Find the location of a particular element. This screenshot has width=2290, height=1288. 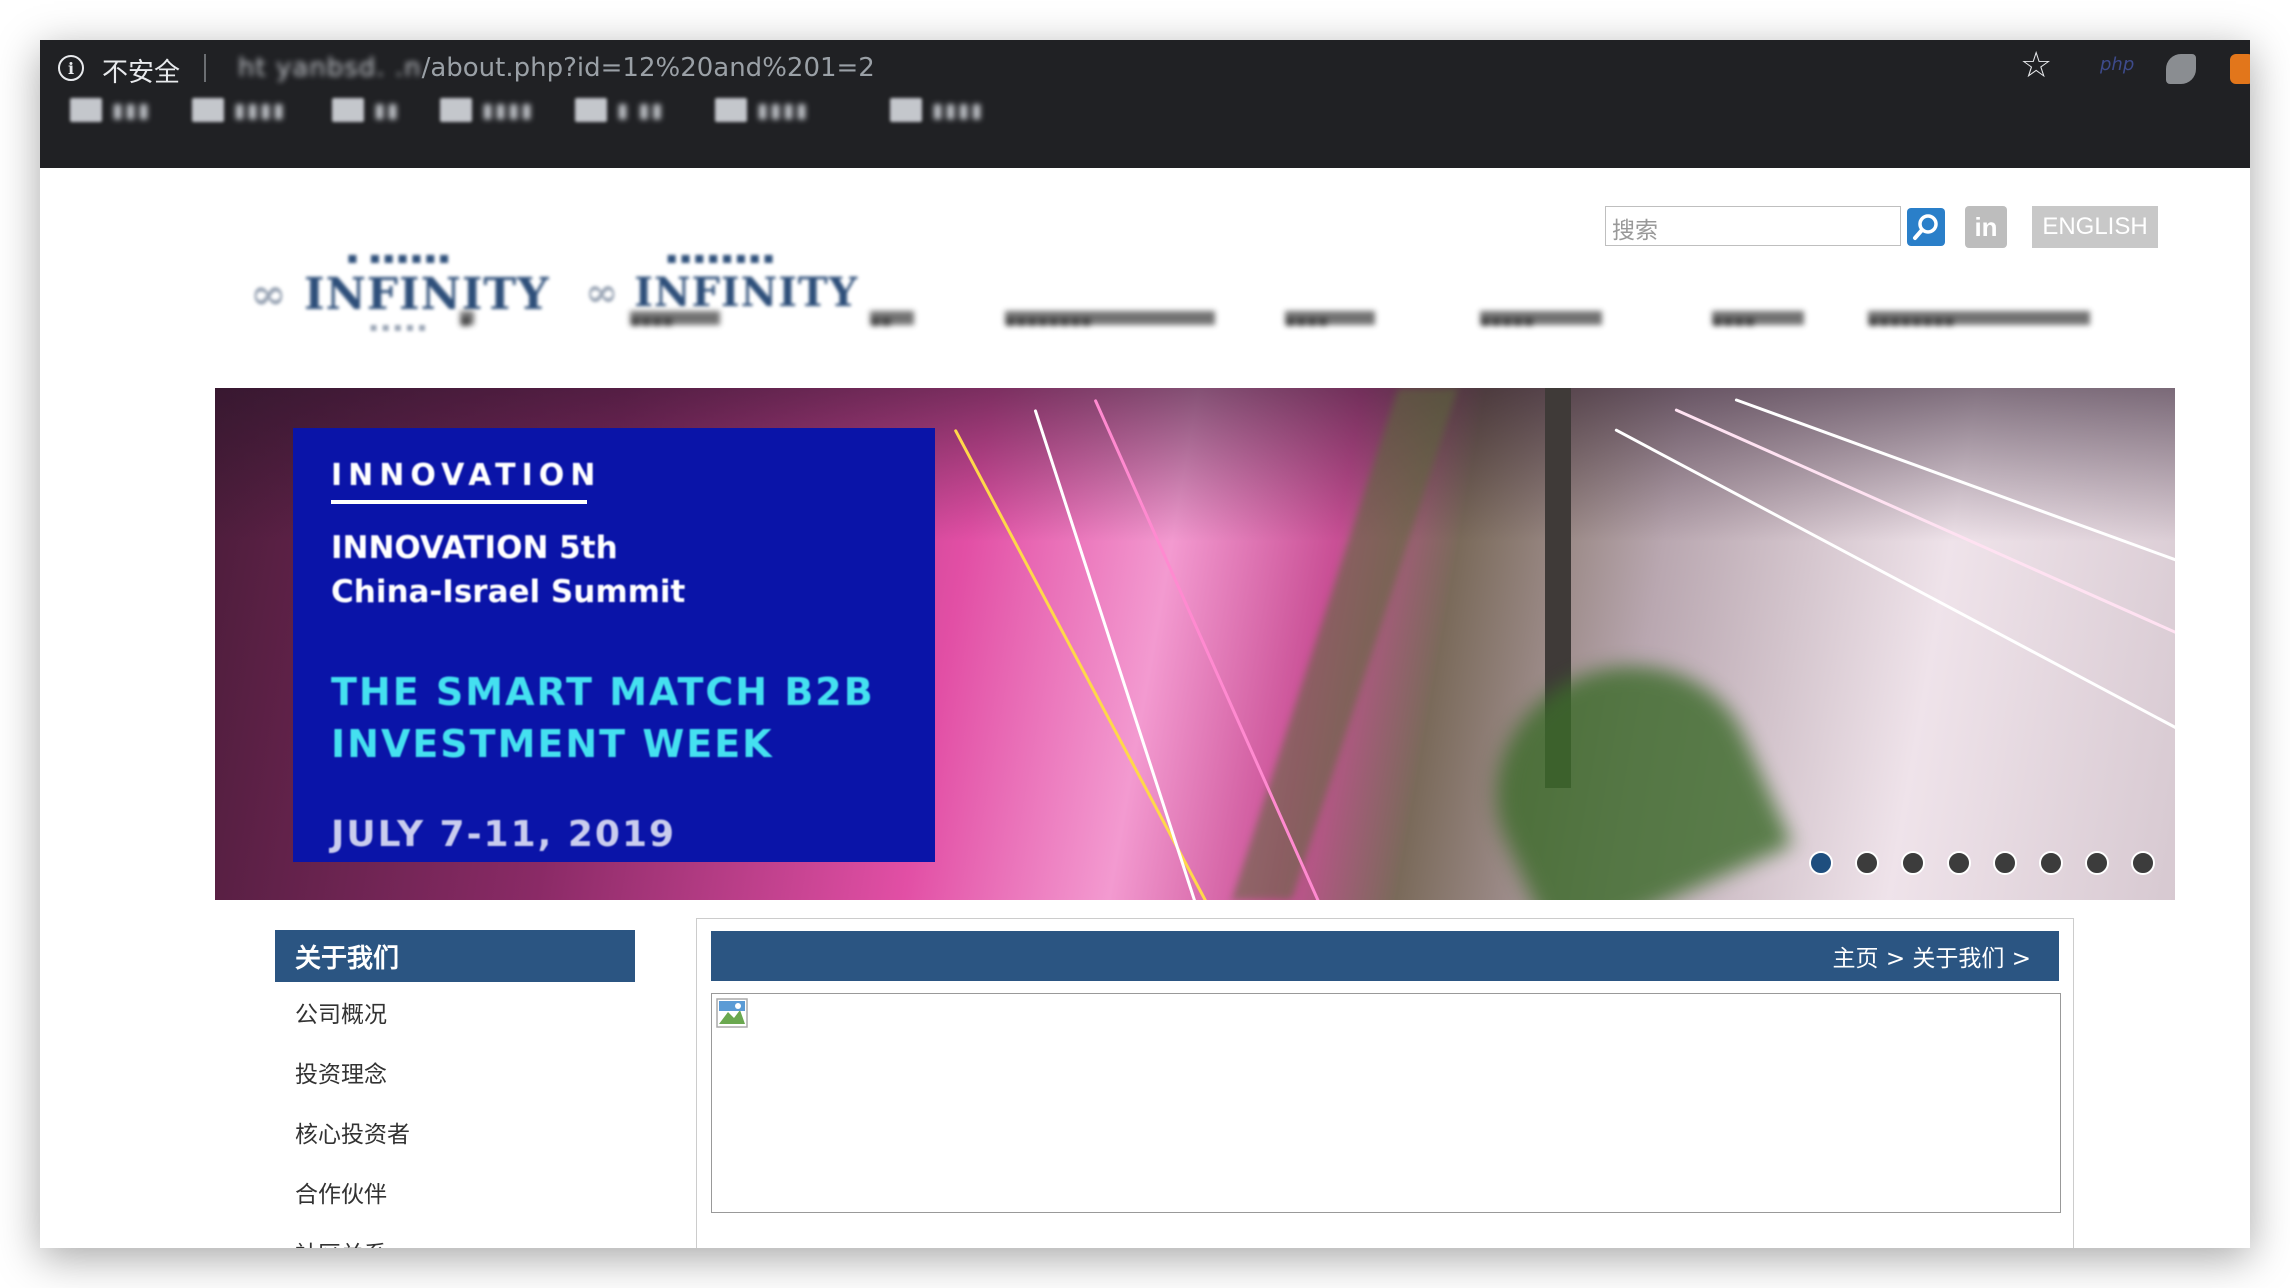

sidebar-item-company-overview: 公司概况 is located at coordinates (455, 1012).